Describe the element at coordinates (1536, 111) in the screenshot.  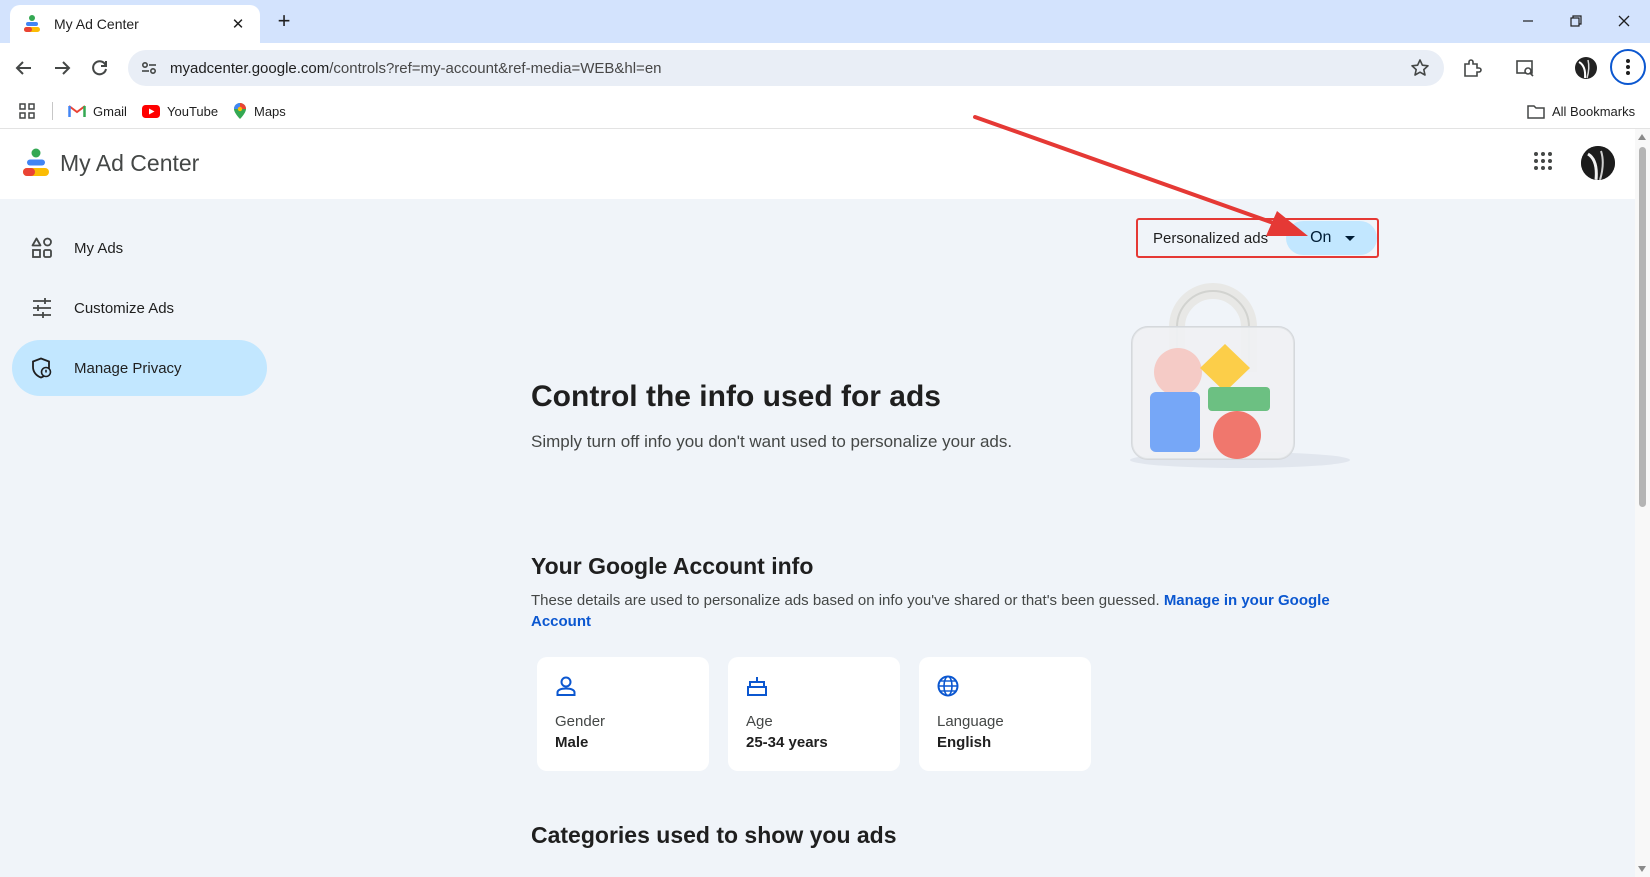
I see `folder-icon` at that location.